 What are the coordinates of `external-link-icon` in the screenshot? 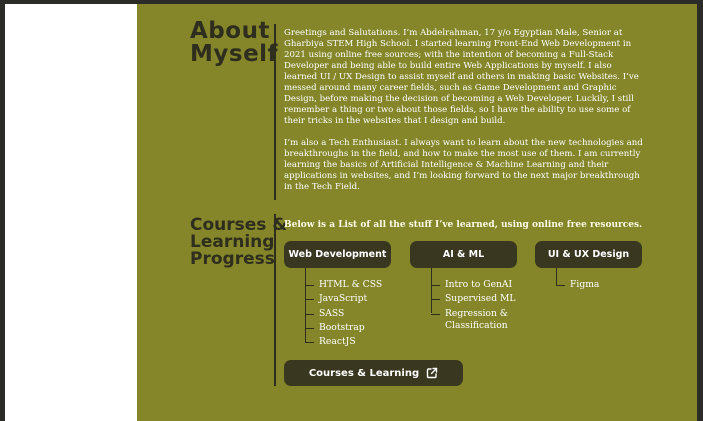 It's located at (432, 373).